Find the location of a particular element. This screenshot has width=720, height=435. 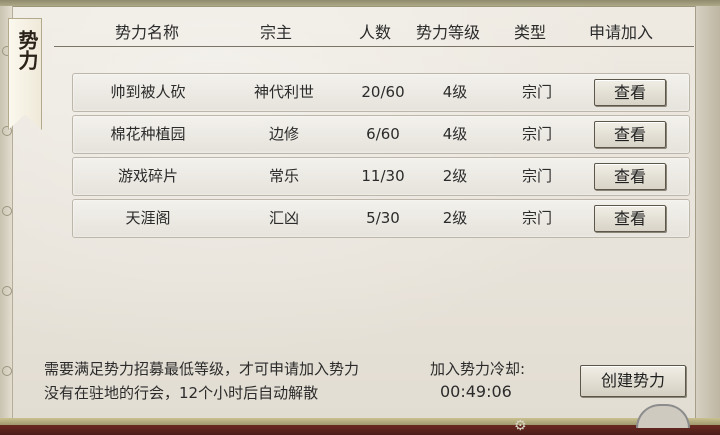

cooldown-timer: 00:49:06 is located at coordinates (476, 391).